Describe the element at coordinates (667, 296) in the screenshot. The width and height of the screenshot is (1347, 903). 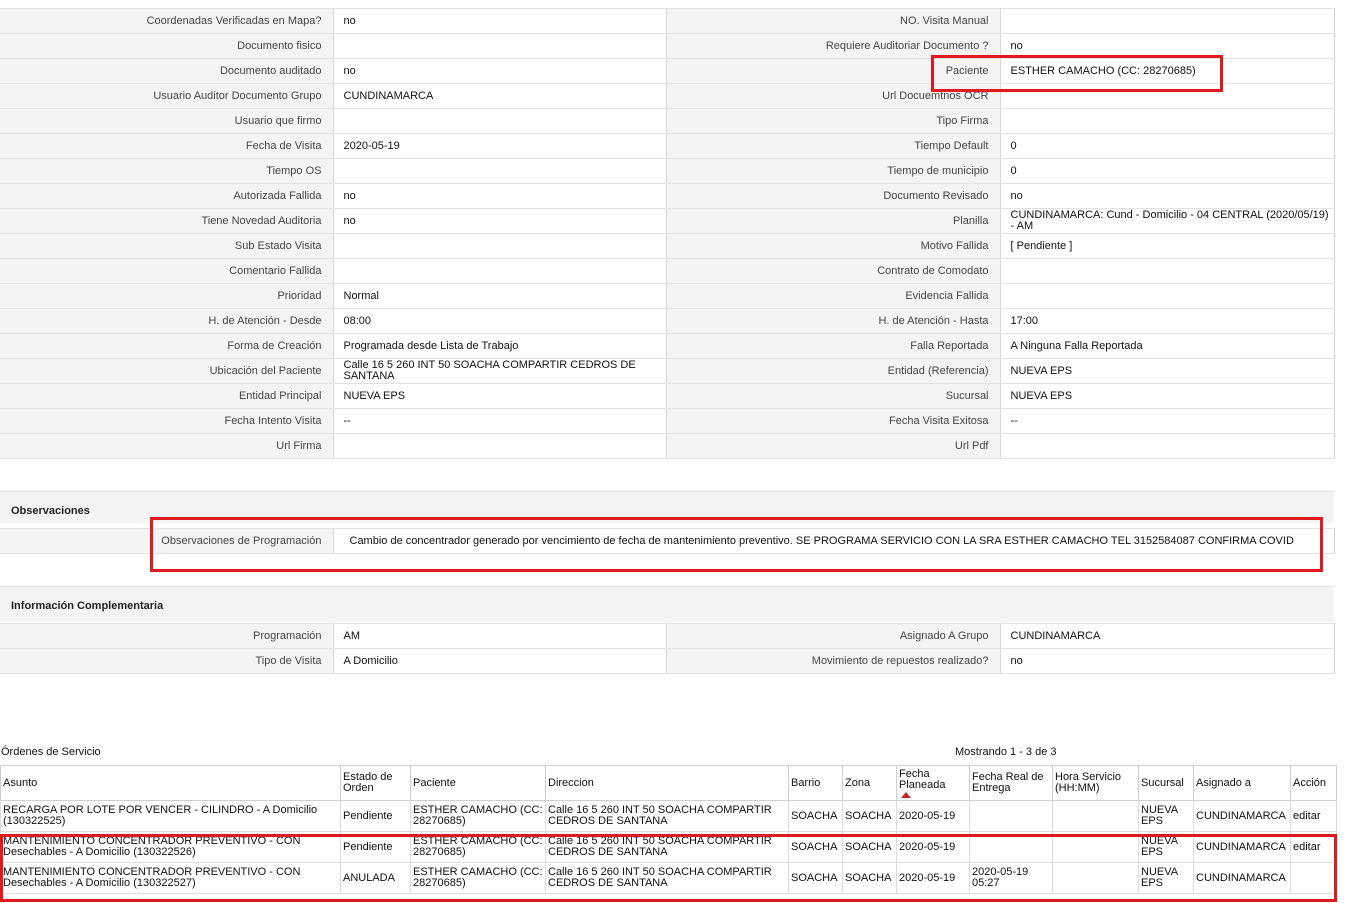
I see `detail-row: Prioridad Normal Evidencia Fallida` at that location.